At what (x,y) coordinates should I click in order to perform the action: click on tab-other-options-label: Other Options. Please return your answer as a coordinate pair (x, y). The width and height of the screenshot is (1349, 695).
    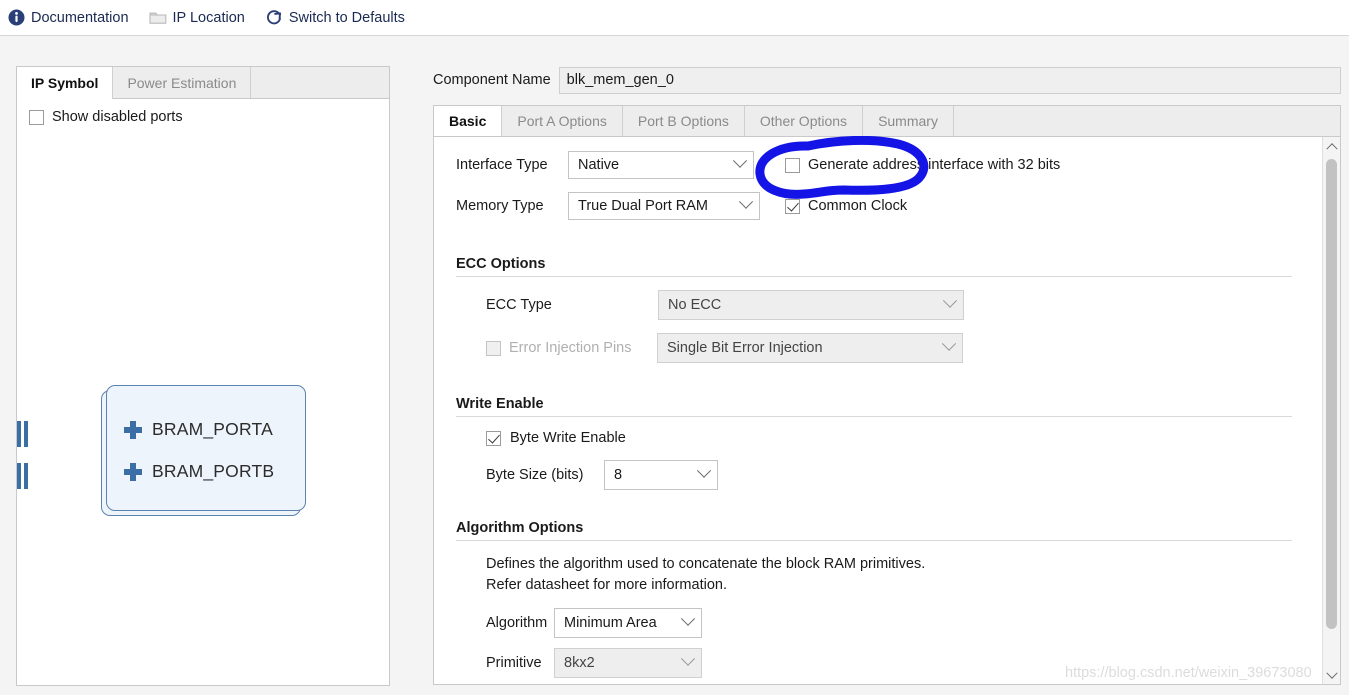
    Looking at the image, I should click on (803, 121).